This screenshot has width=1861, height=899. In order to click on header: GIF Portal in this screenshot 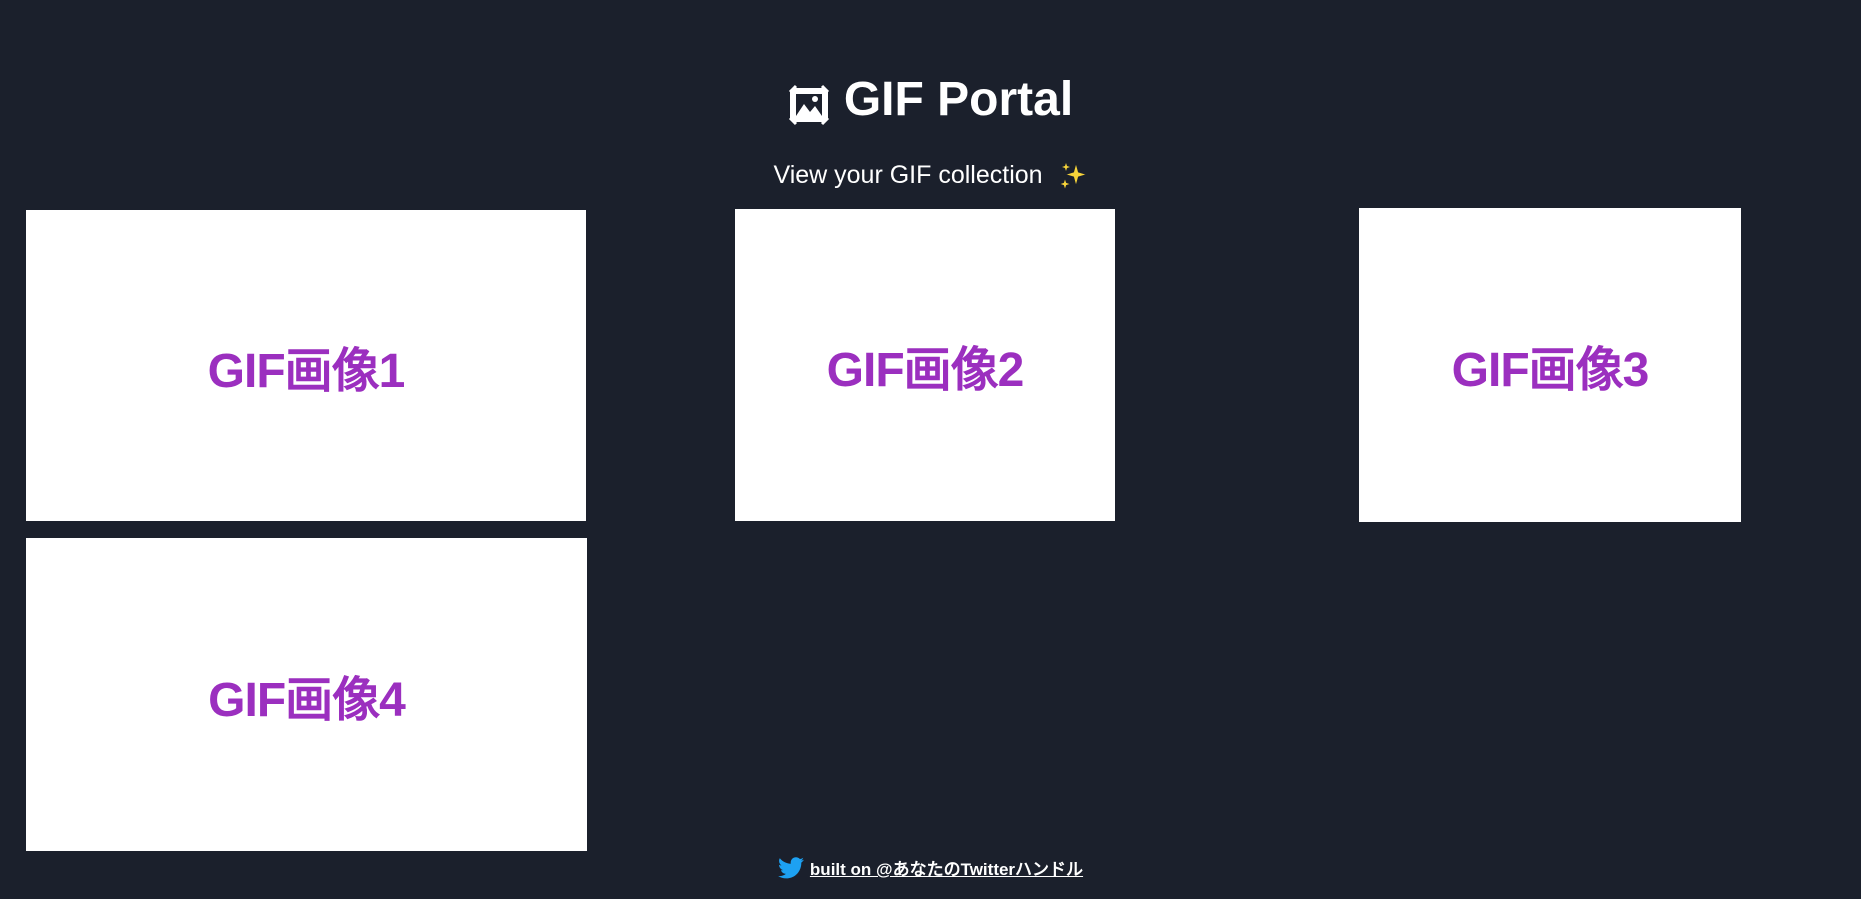, I will do `click(930, 100)`.